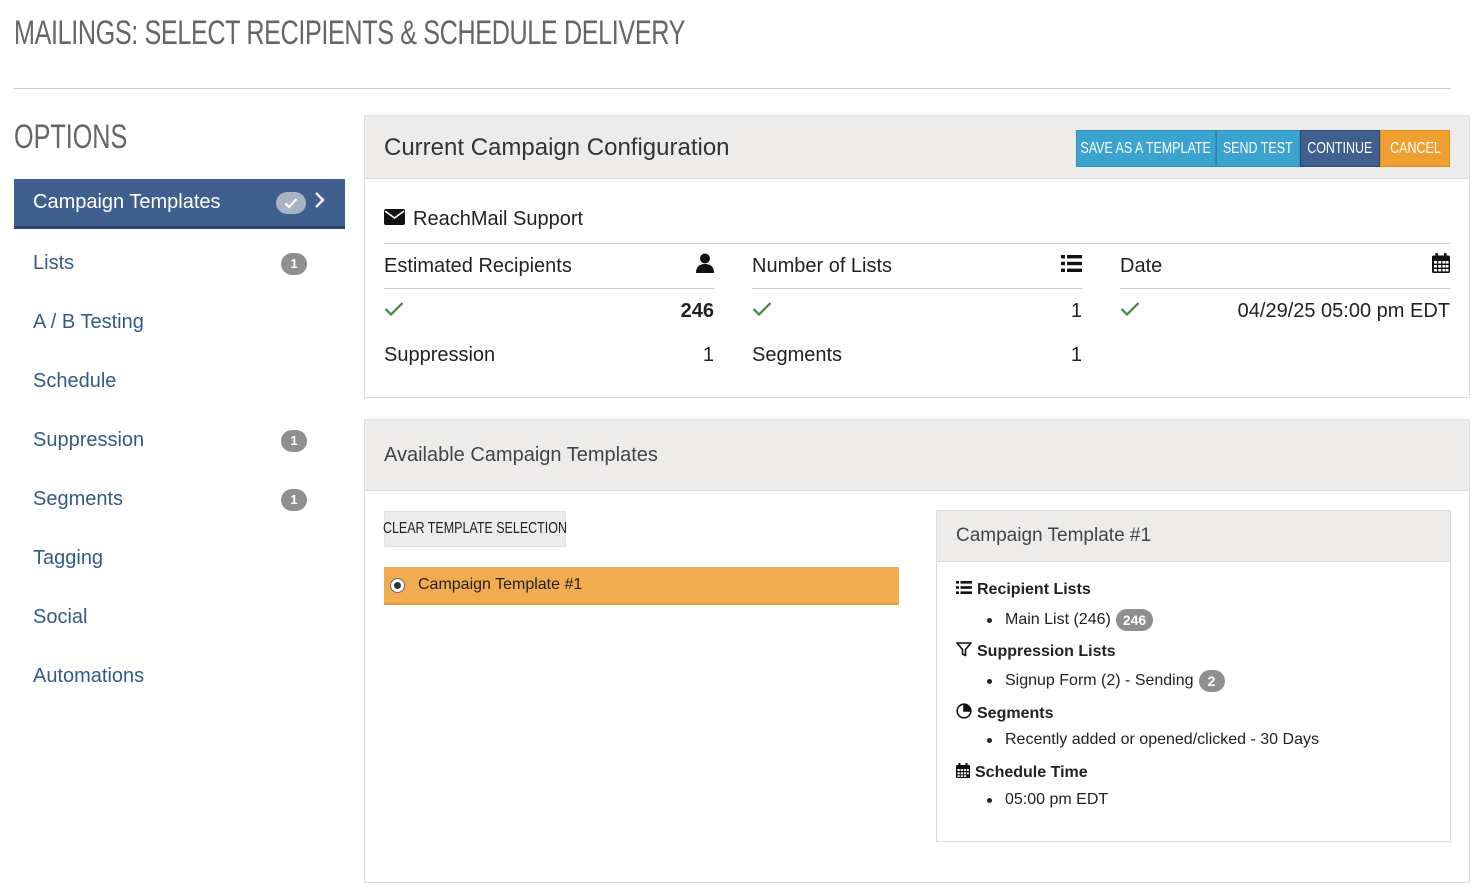 The image size is (1480, 894). What do you see at coordinates (732, 88) in the screenshot?
I see `title-divider` at bounding box center [732, 88].